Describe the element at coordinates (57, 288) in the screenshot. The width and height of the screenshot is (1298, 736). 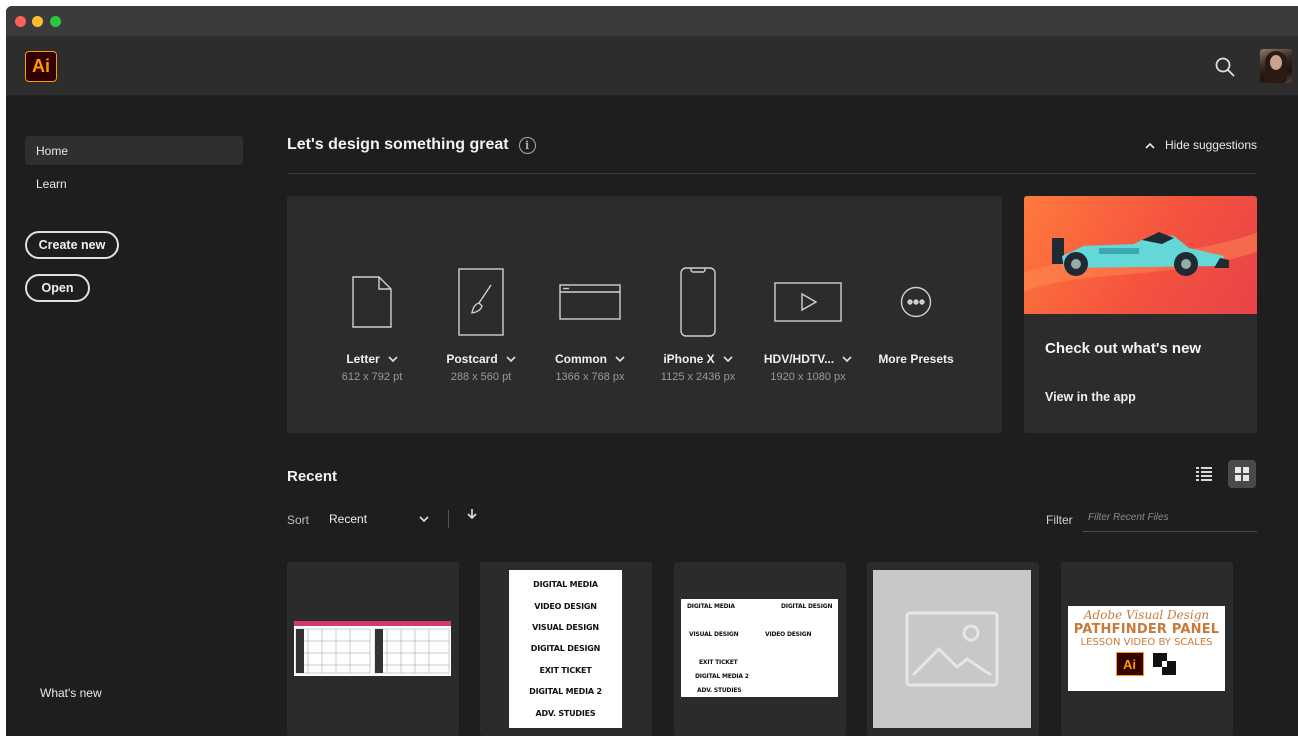
I see `open-button: Open` at that location.